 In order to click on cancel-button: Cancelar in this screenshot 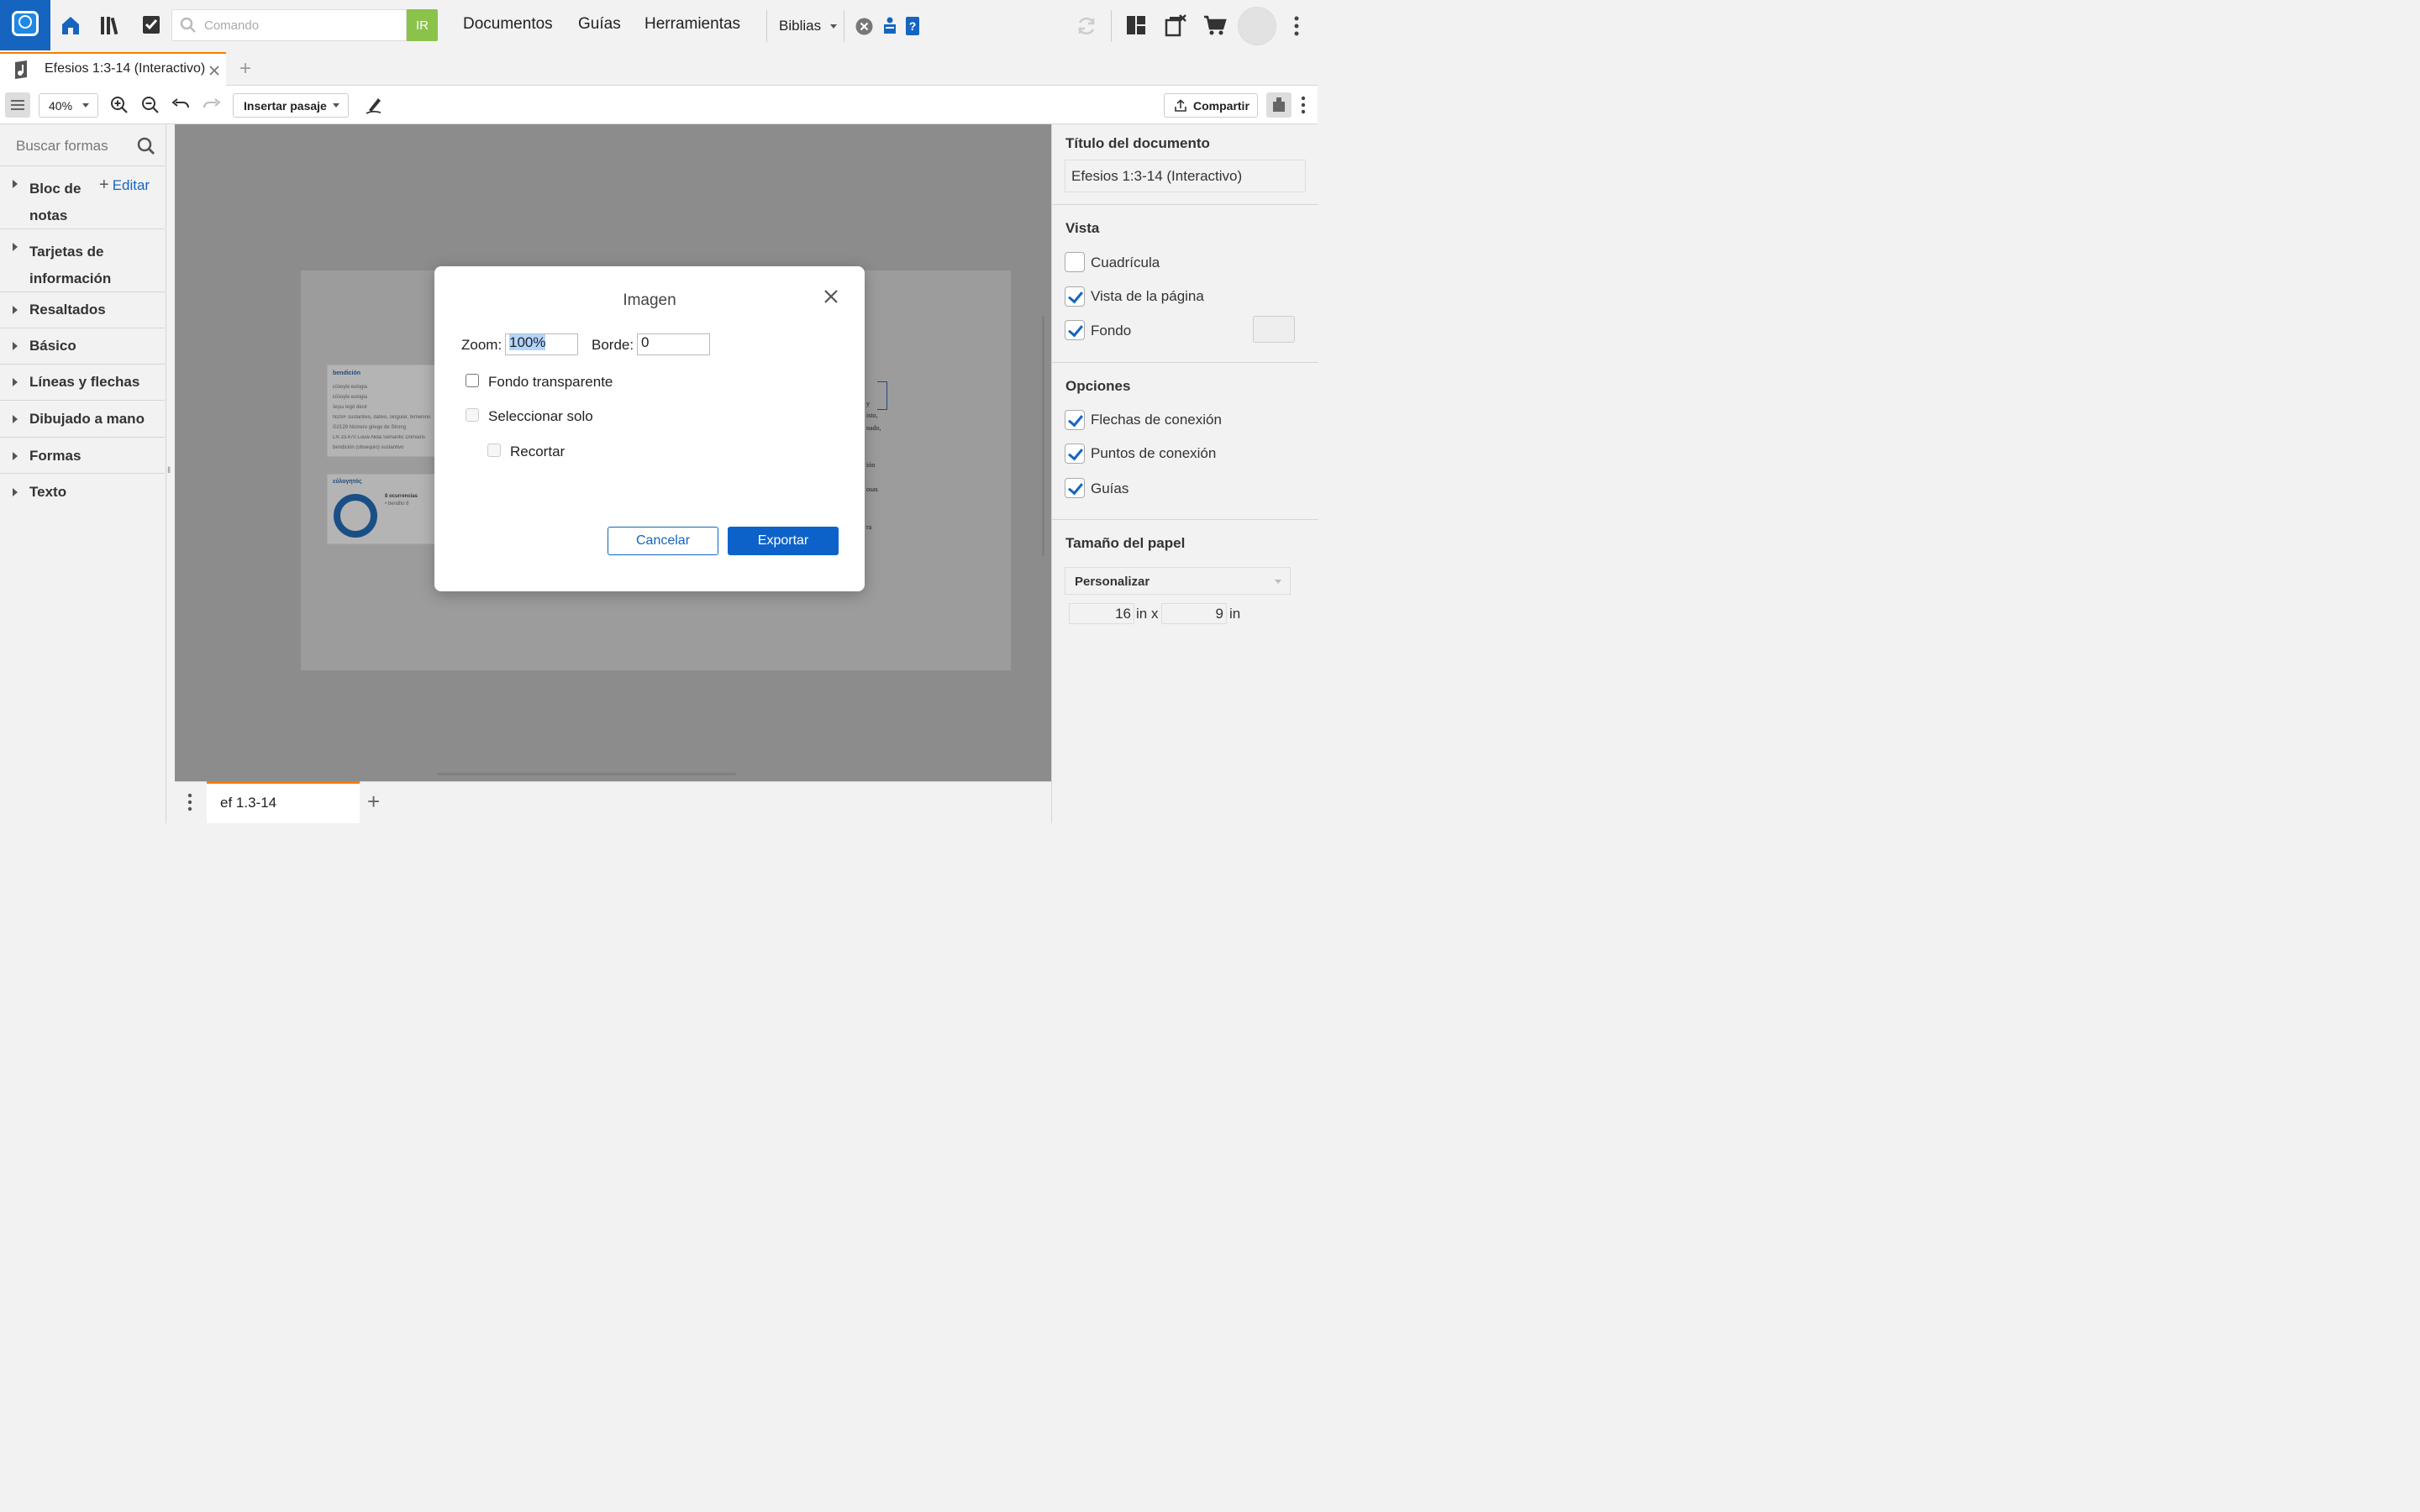, I will do `click(663, 541)`.